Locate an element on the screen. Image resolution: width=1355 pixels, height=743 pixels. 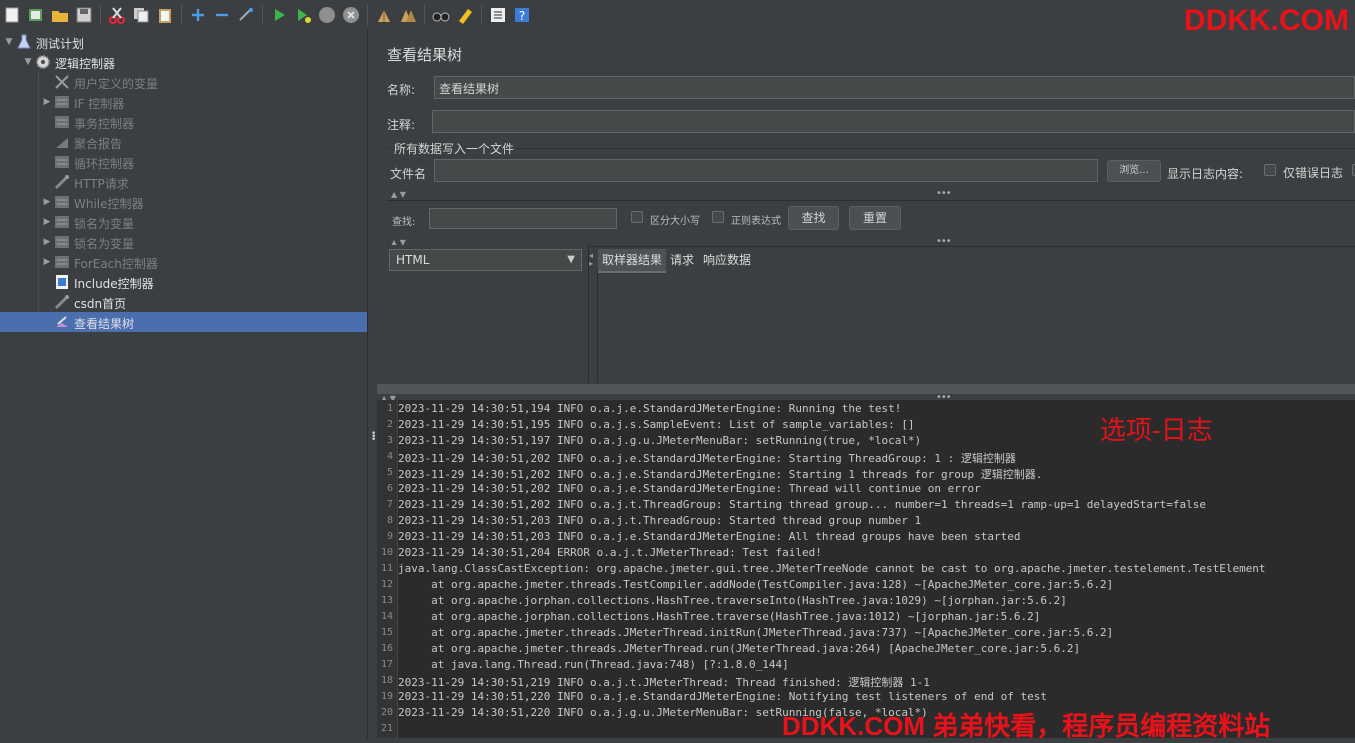
start-no-pause-icon is located at coordinates (303, 15).